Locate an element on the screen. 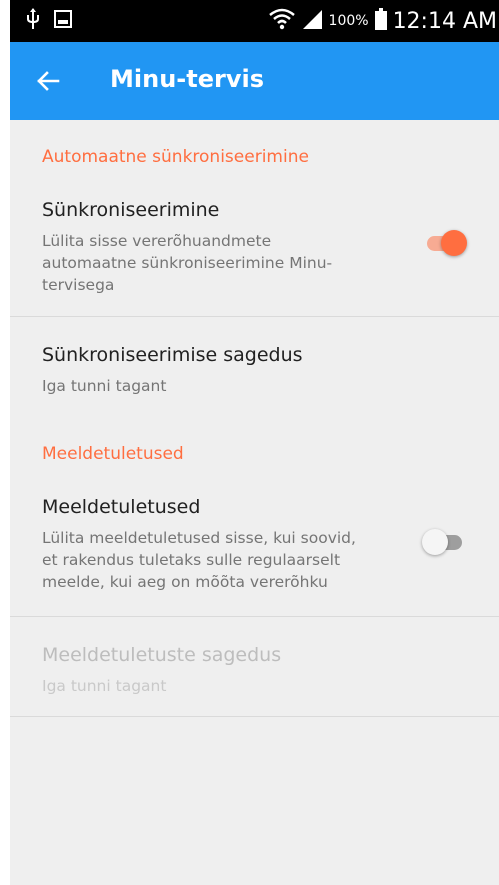 Image resolution: width=499 pixels, height=885 pixels. summary-line: automaatne sünkroniseerimine Minu- is located at coordinates (187, 263).